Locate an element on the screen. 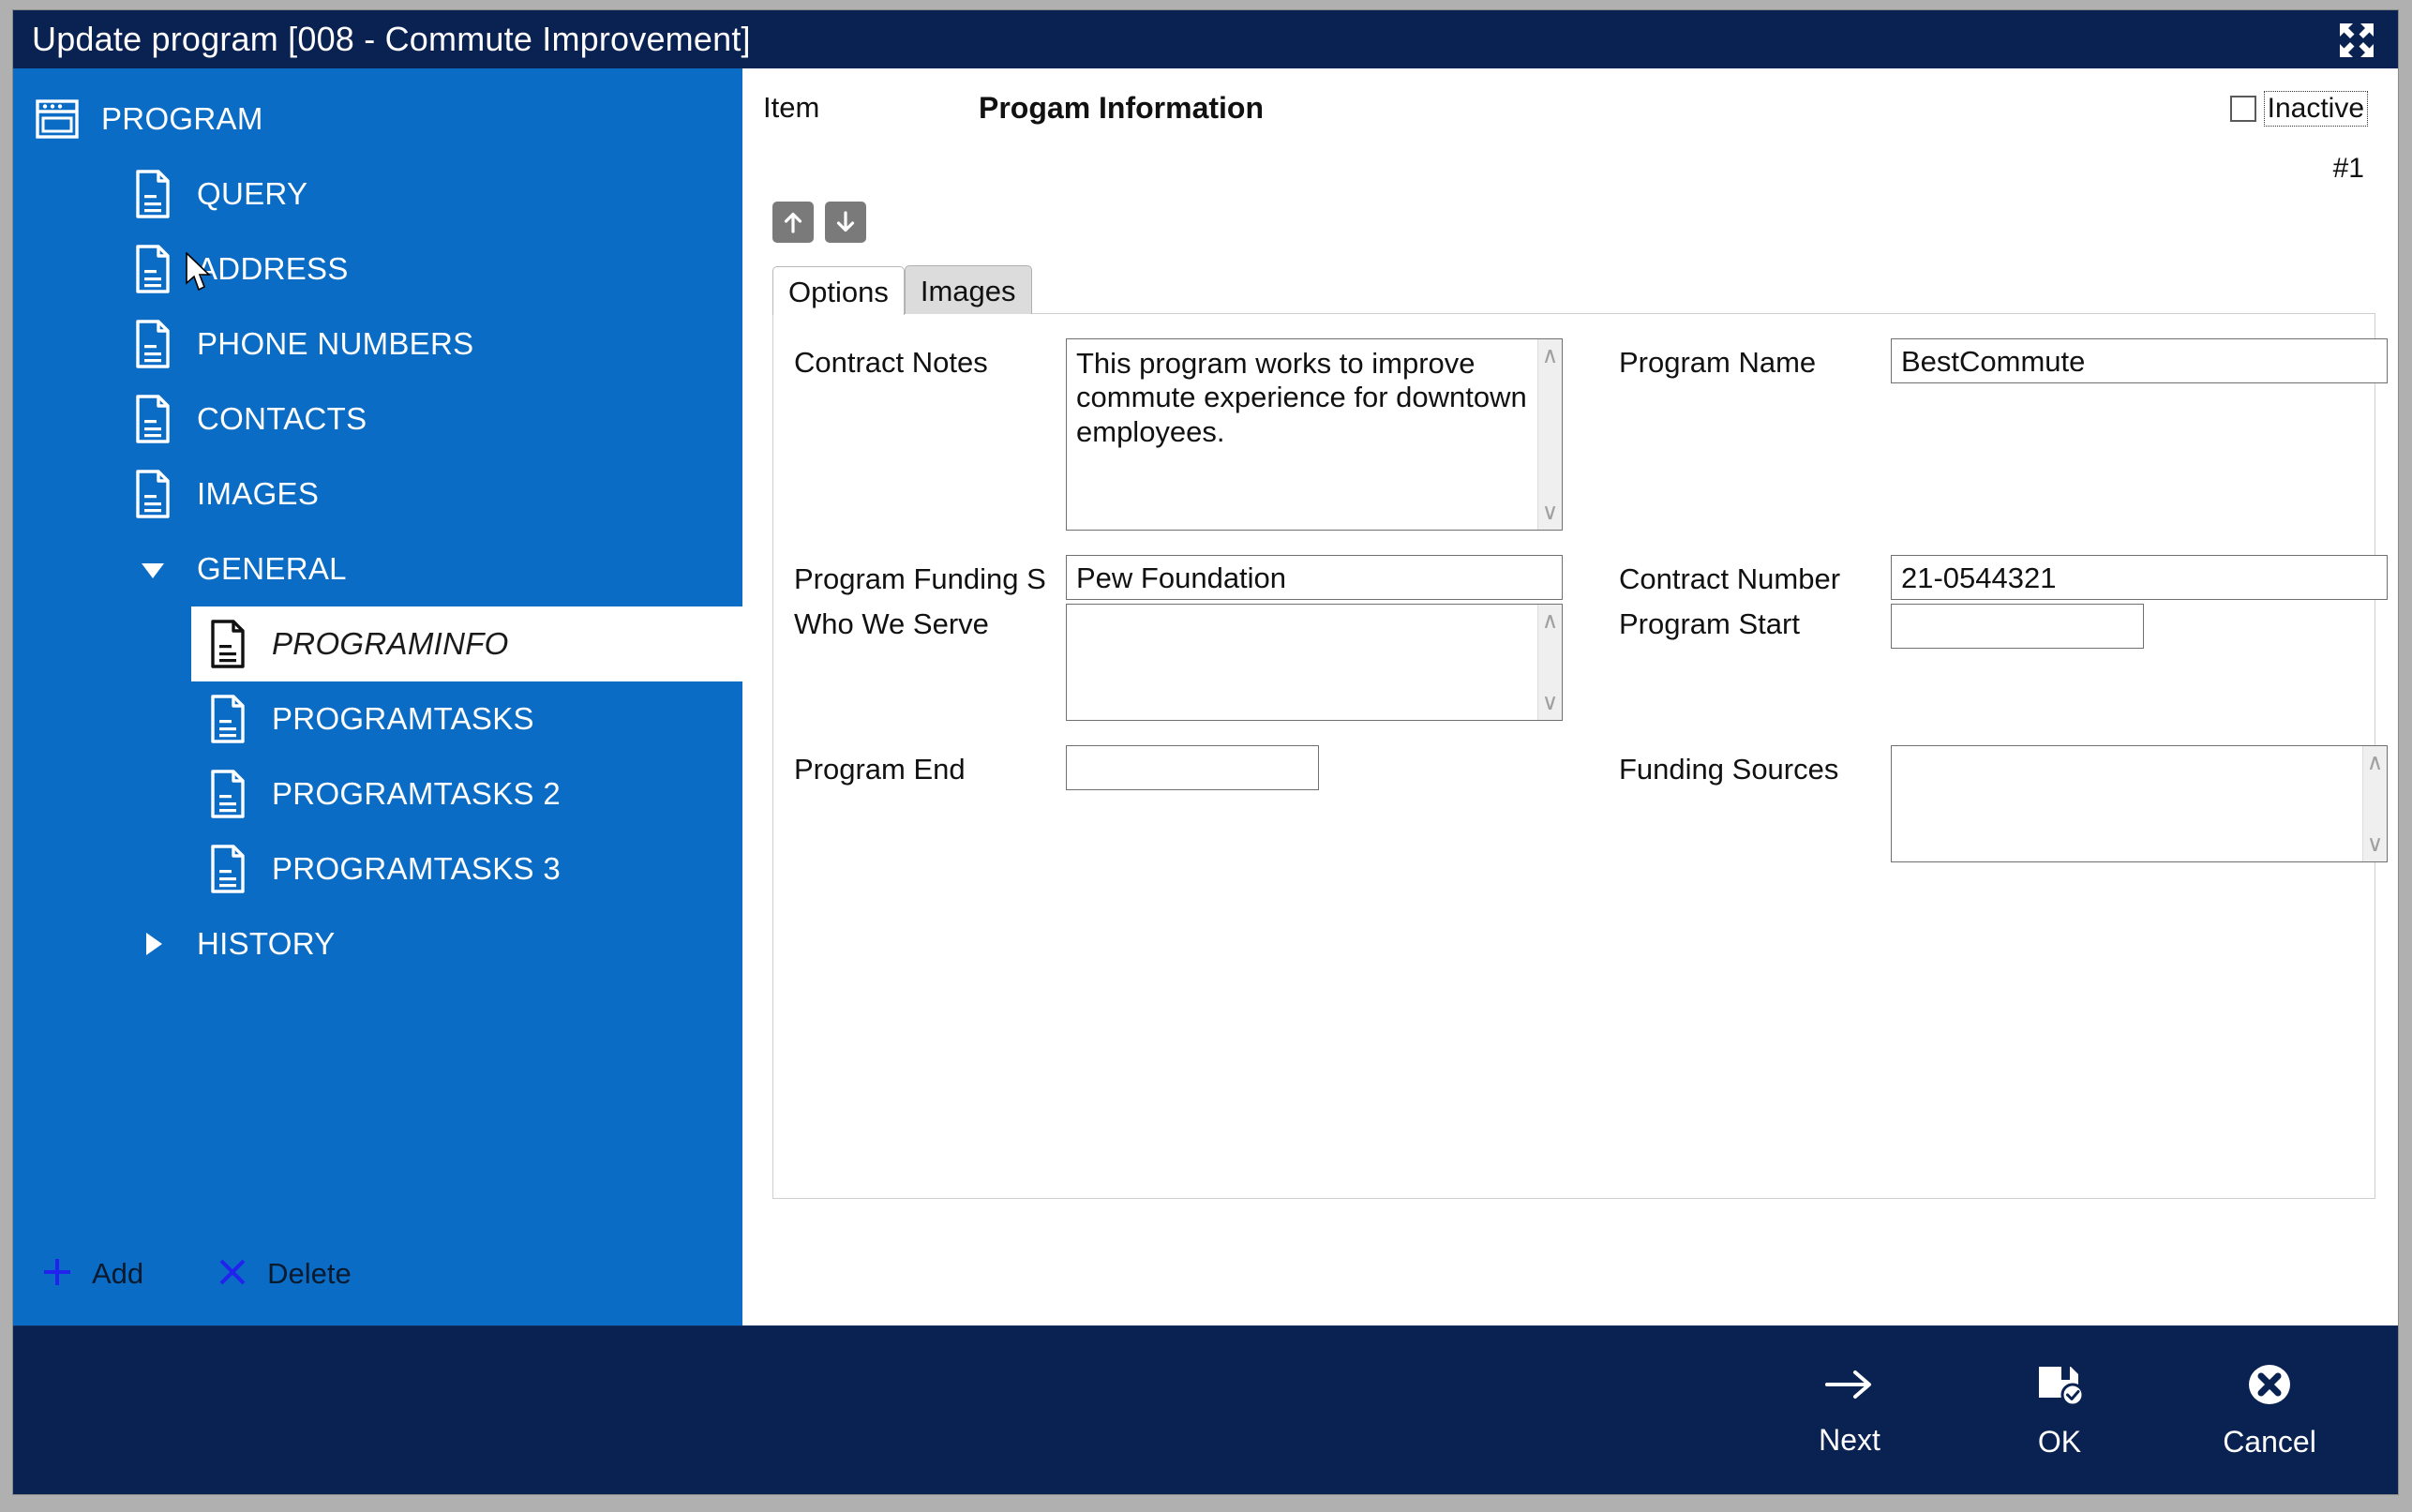 This screenshot has height=1512, width=2412. record-move-buttons is located at coordinates (1573, 222).